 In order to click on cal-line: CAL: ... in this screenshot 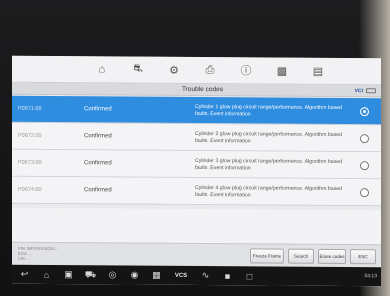, I will do `click(25, 258)`.